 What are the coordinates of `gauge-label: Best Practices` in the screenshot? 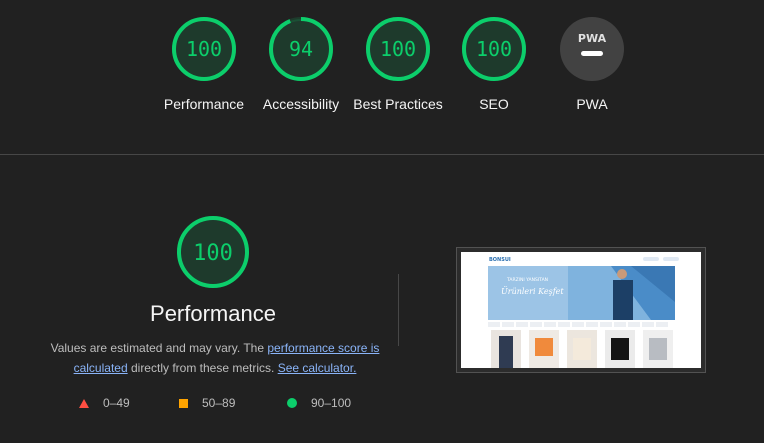 It's located at (398, 104).